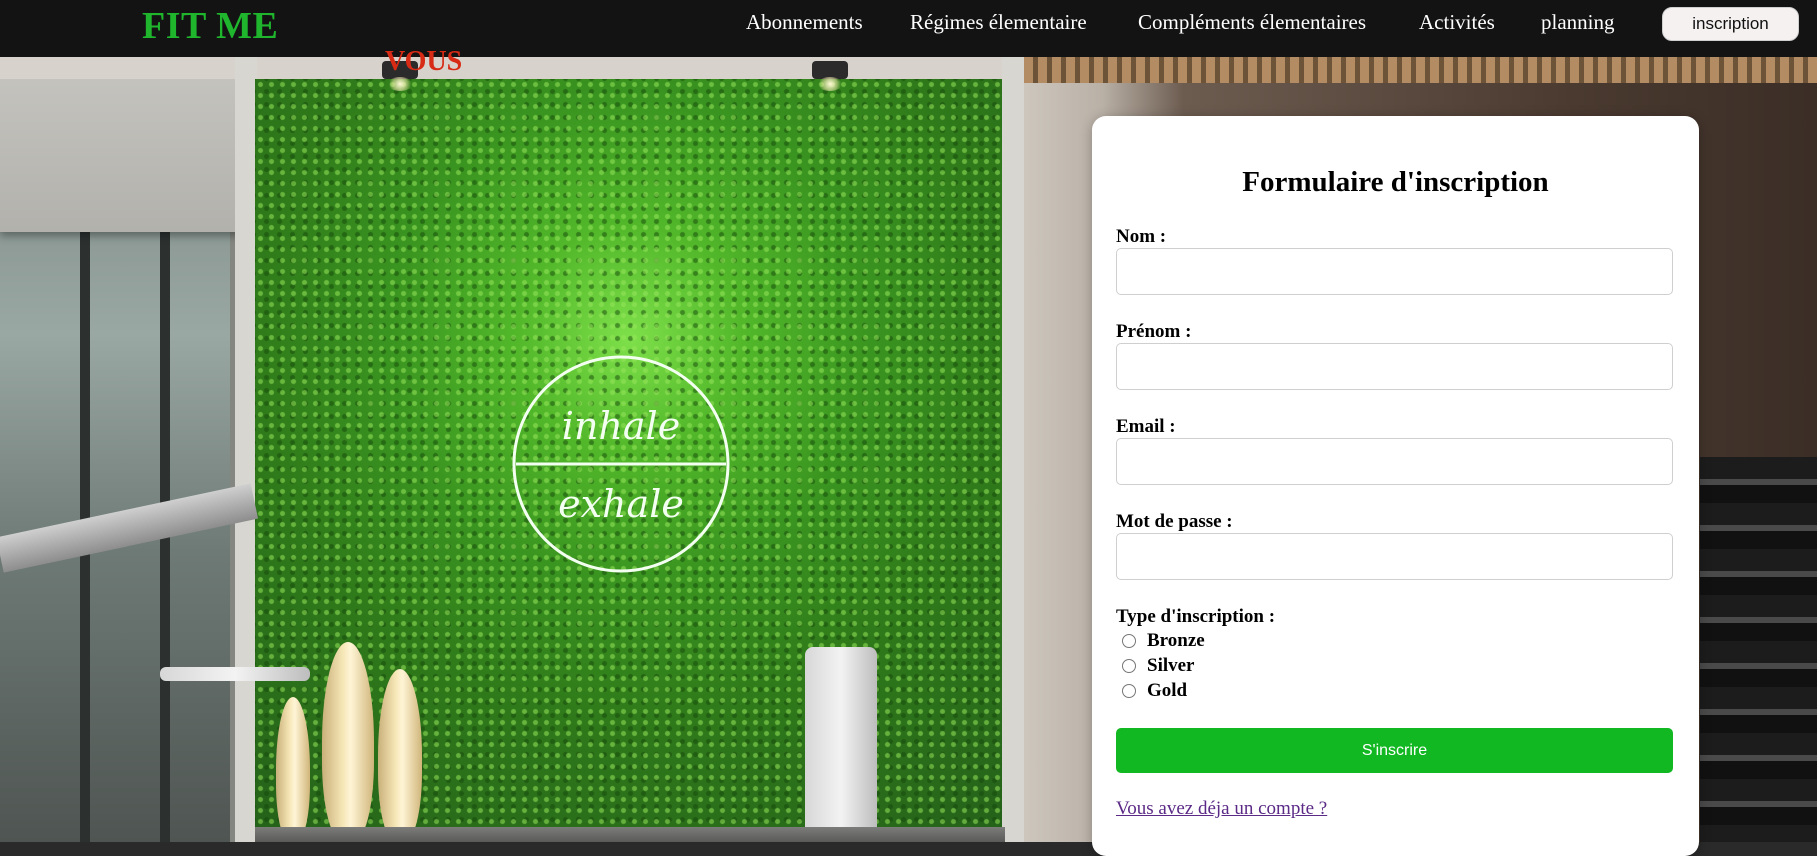  What do you see at coordinates (1394, 750) in the screenshot?
I see `submit-button: S'inscrire` at bounding box center [1394, 750].